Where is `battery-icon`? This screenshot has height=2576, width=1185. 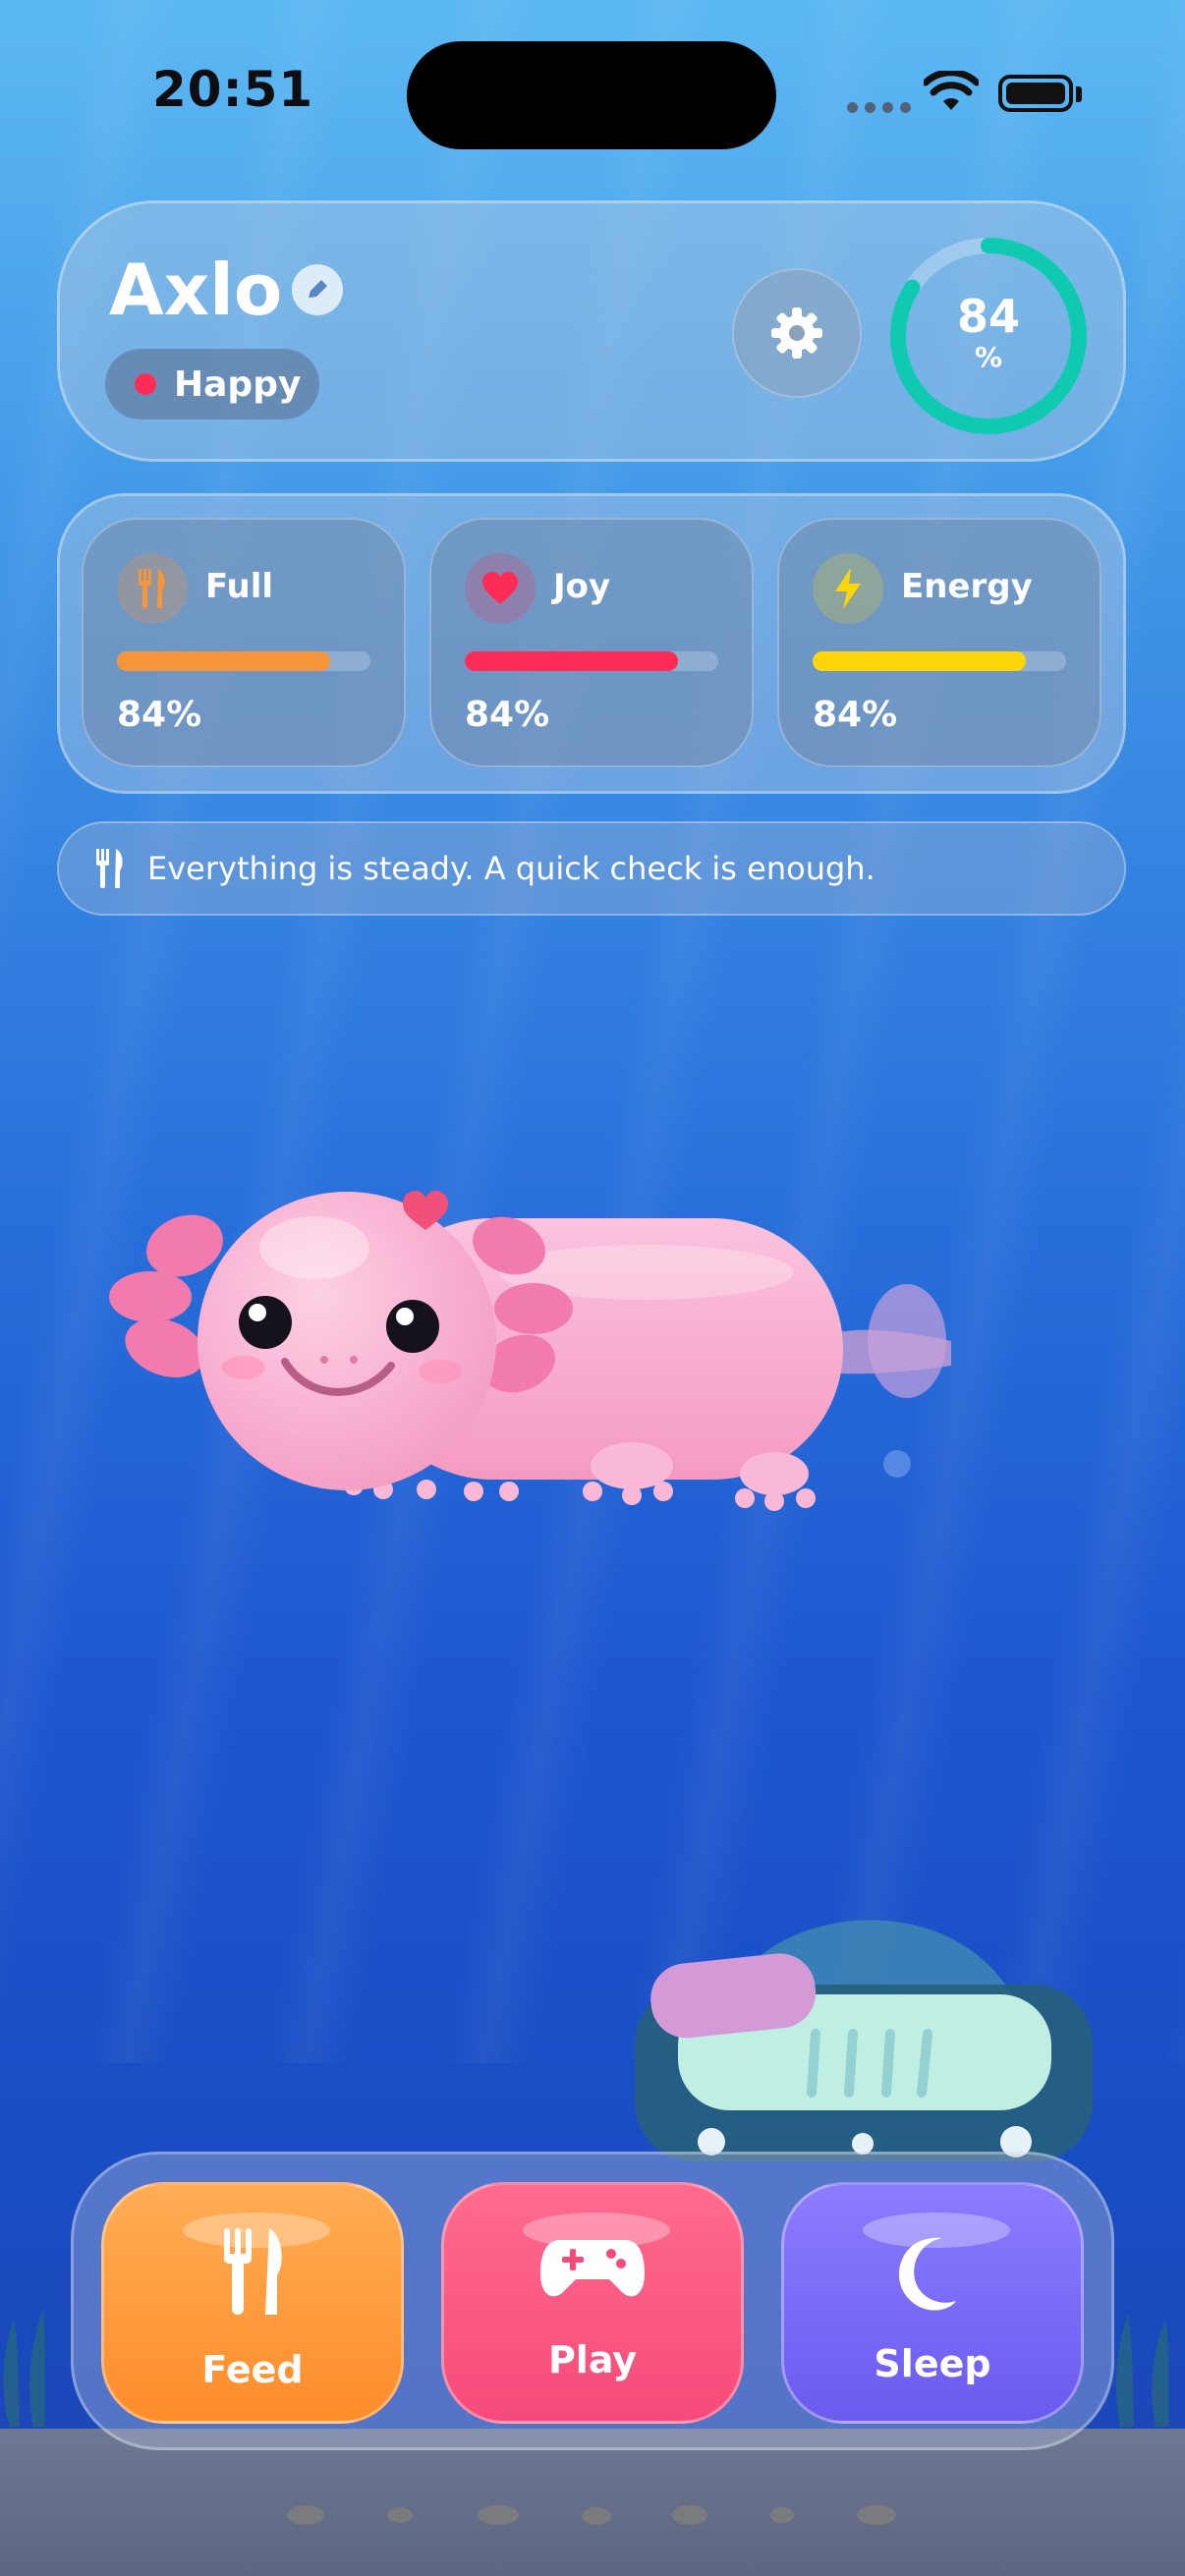 battery-icon is located at coordinates (1035, 93).